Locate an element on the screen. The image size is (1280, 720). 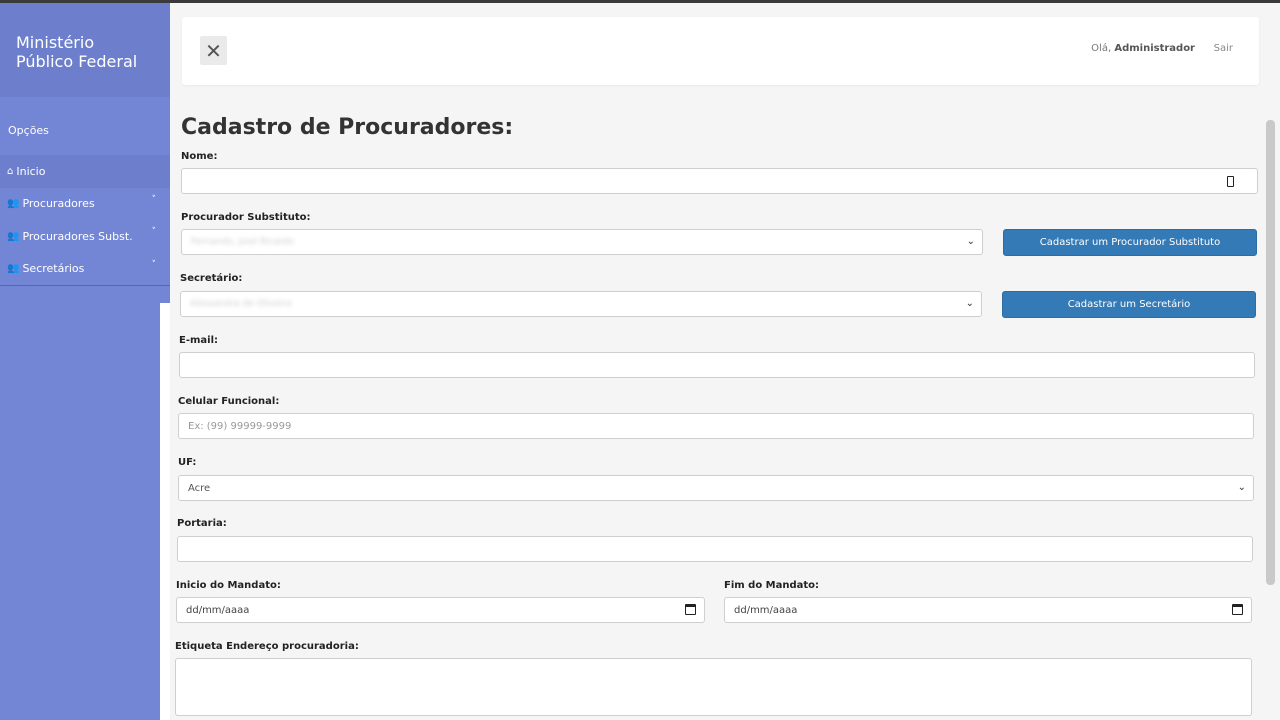
procurador-substituto-label: Procurador Substituto: is located at coordinates (246, 217).